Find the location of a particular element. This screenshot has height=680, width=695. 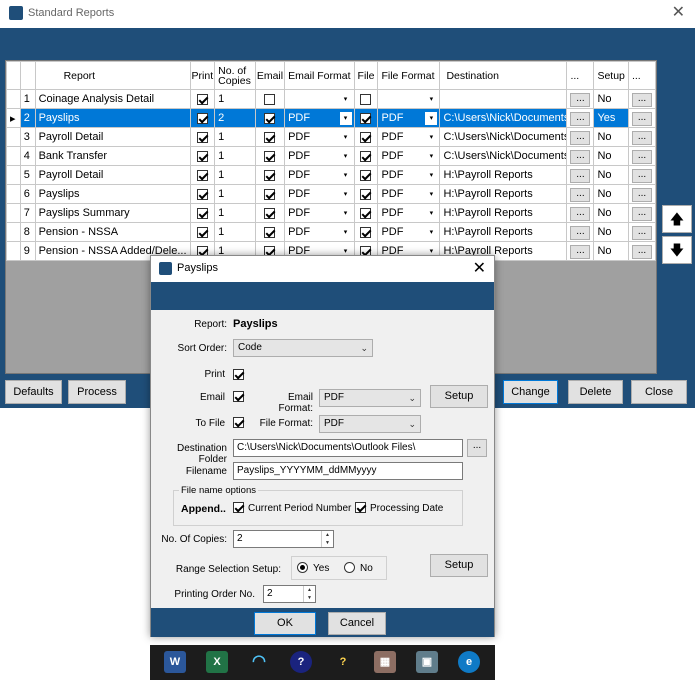

dialog-close-icon: ✕ is located at coordinates (479, 268).